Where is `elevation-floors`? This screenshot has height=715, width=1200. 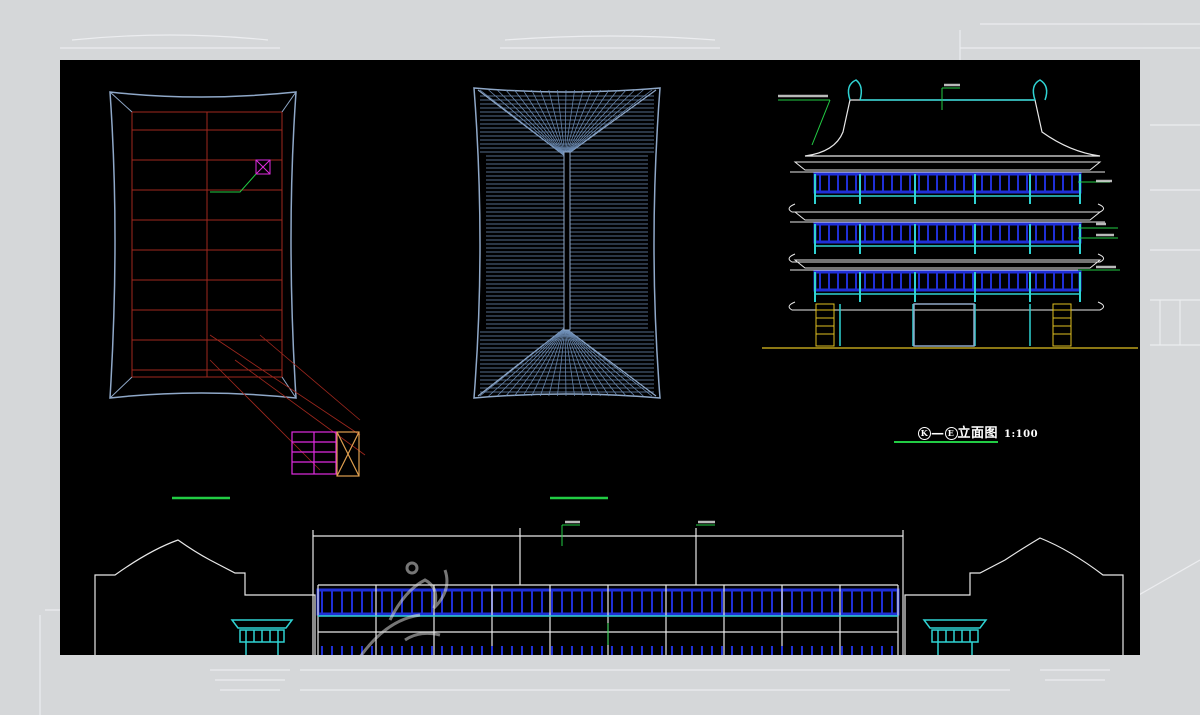 elevation-floors is located at coordinates (946, 236).